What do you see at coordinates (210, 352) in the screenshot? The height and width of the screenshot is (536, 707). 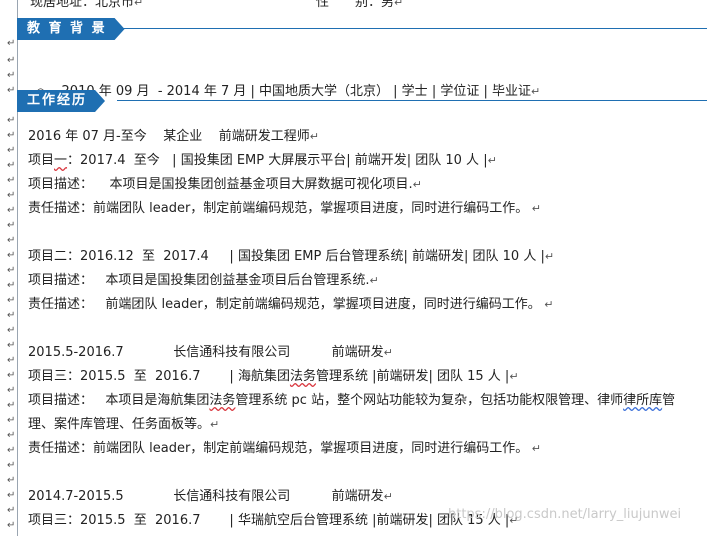 I see `job-header: 2015.5-2016.7 长信通科技有限公司 前端研发↵` at bounding box center [210, 352].